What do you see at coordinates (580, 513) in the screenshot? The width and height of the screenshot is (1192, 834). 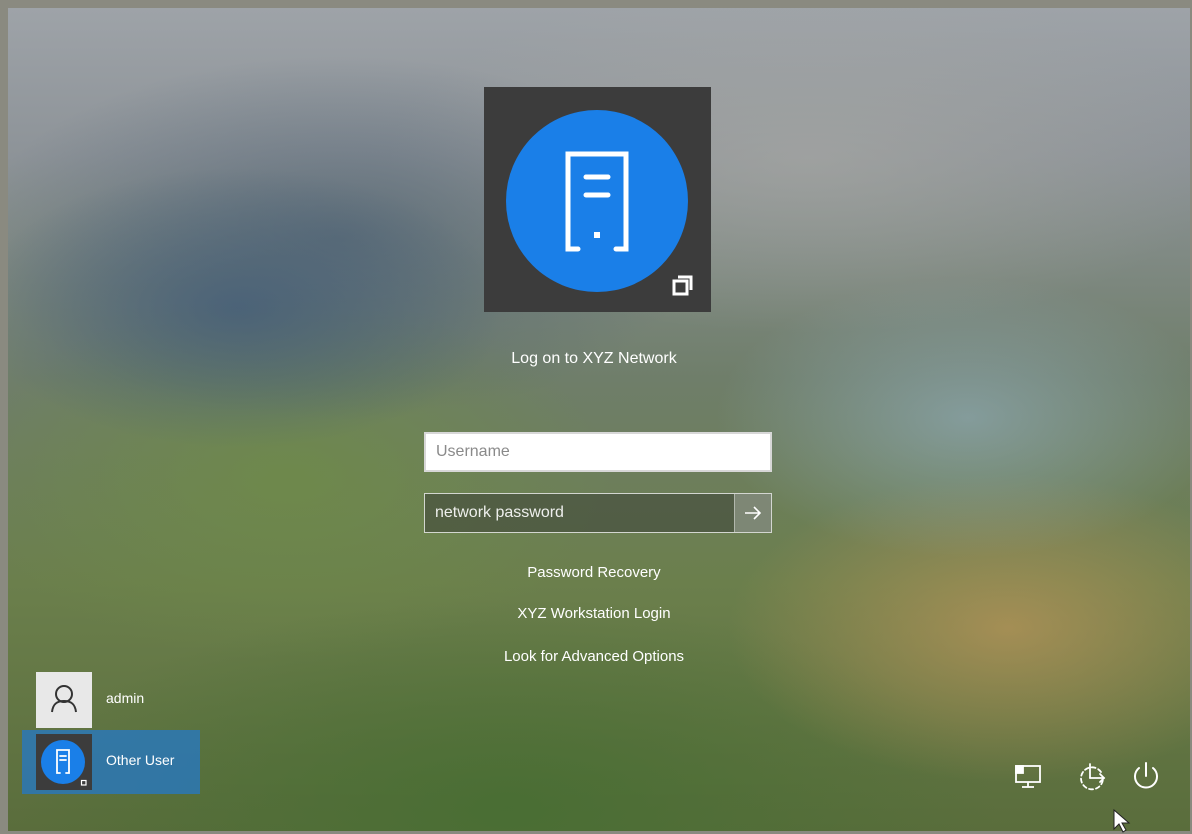 I see `password-input` at bounding box center [580, 513].